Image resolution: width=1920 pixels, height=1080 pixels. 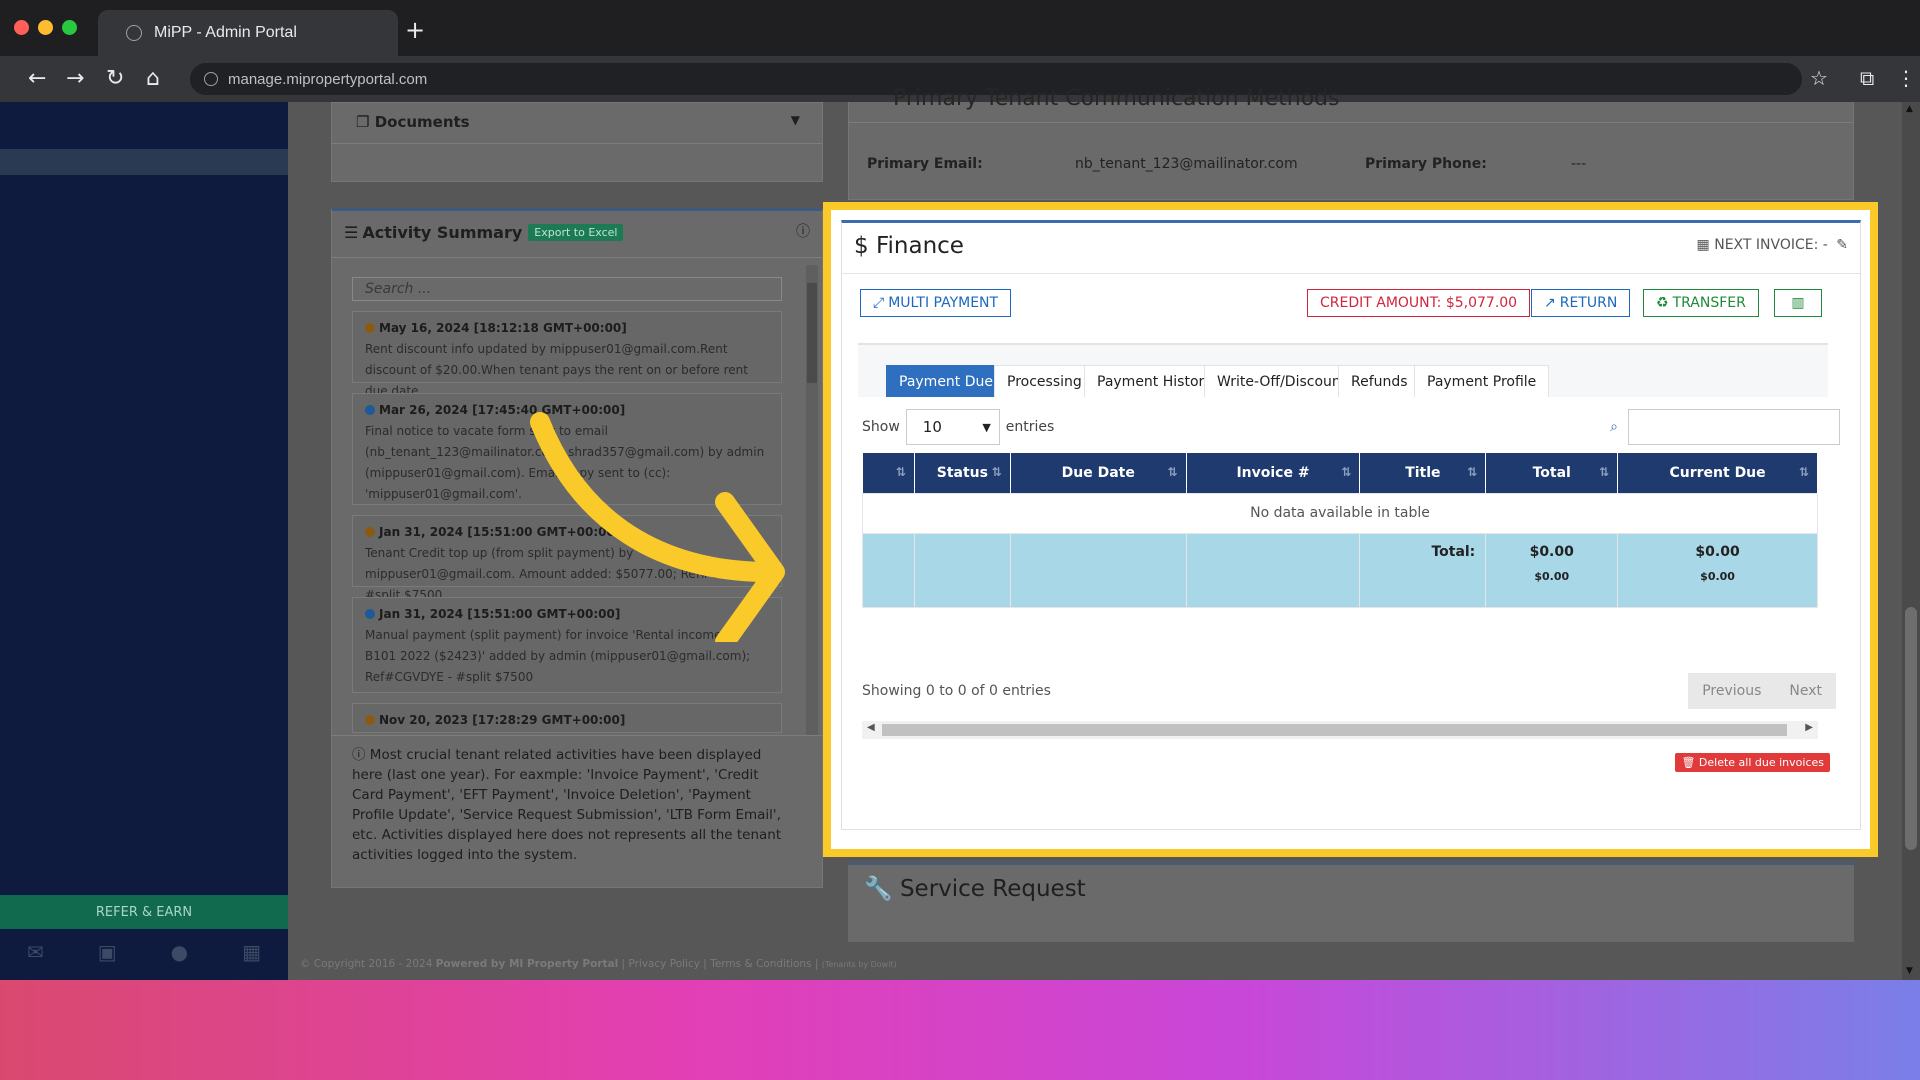 I want to click on scroll-down-icon: ▼, so click(x=1909, y=971).